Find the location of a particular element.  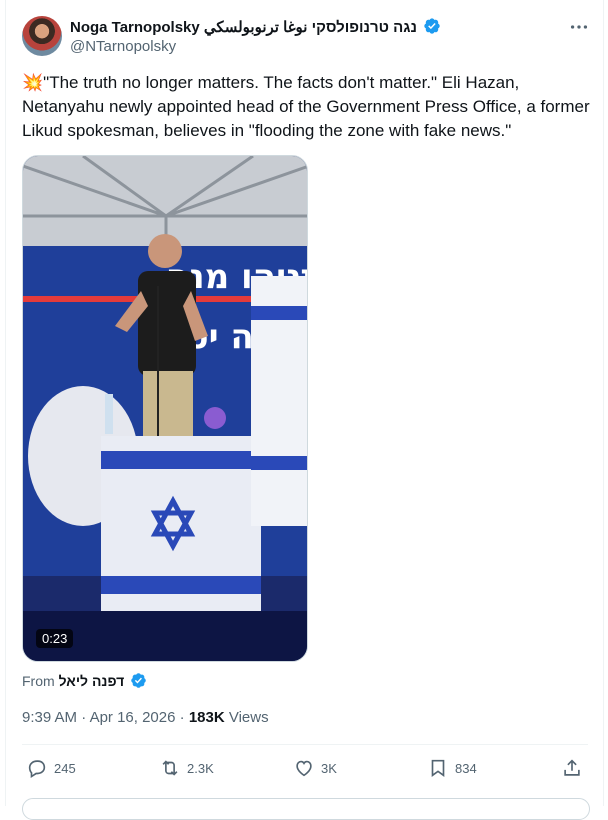

reply-icon is located at coordinates (37, 769).